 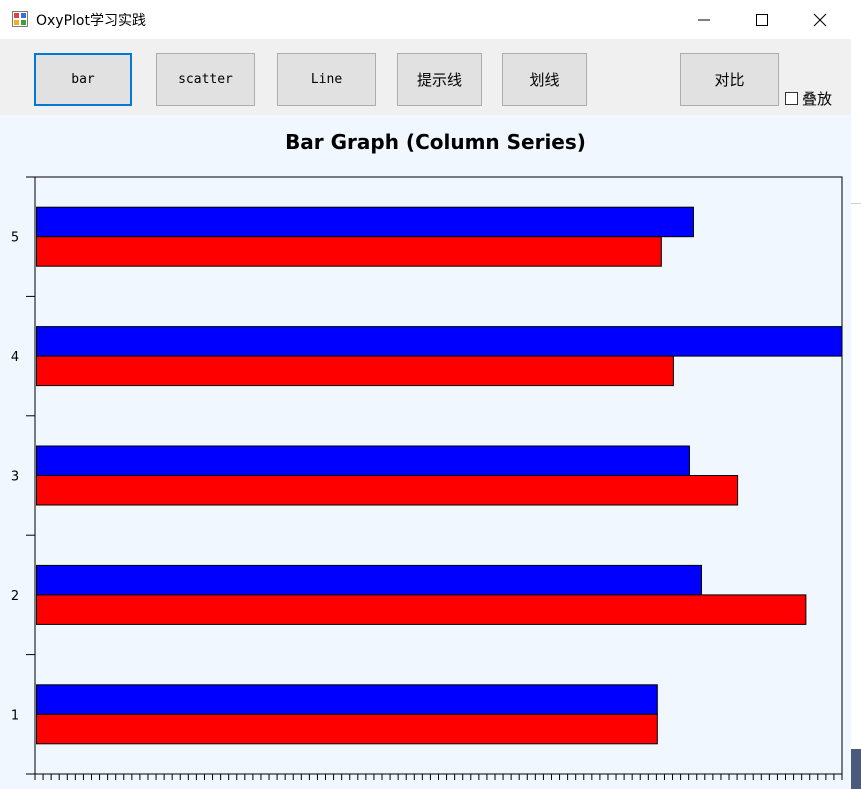 I want to click on y-tick-label-4: 4, so click(x=15, y=357).